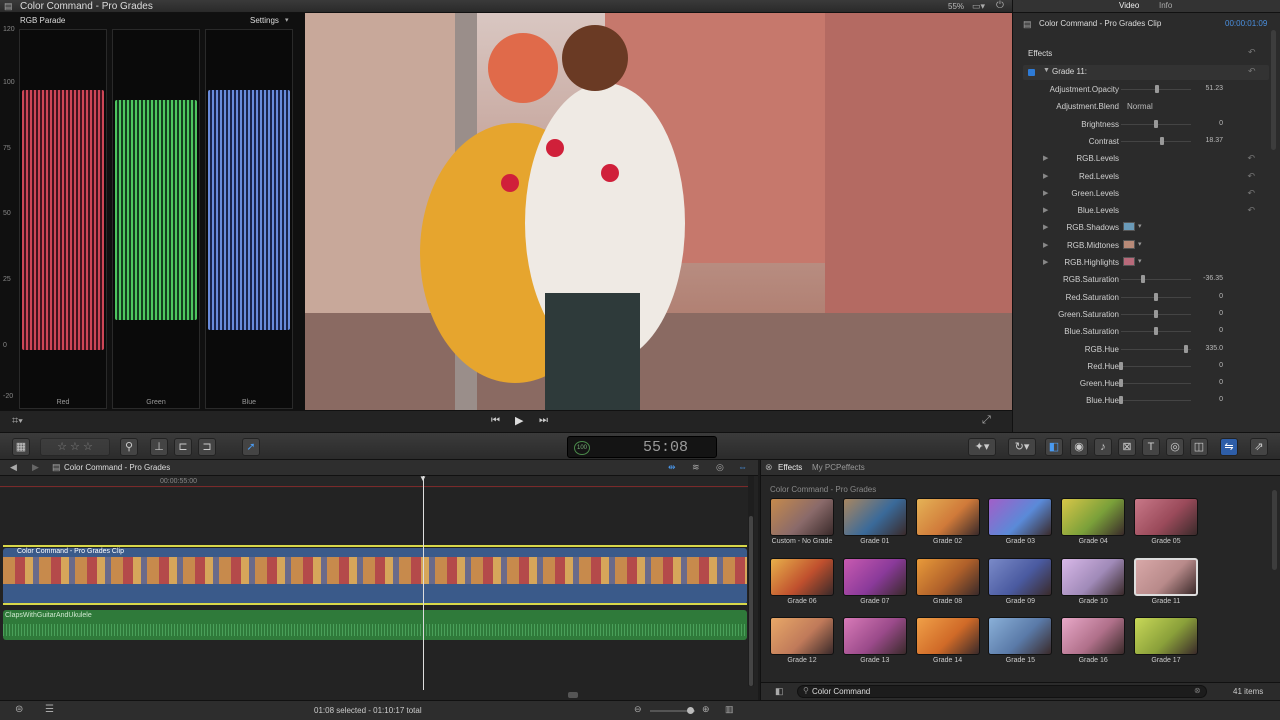  I want to click on select-tool-icon: ➚, so click(251, 447).